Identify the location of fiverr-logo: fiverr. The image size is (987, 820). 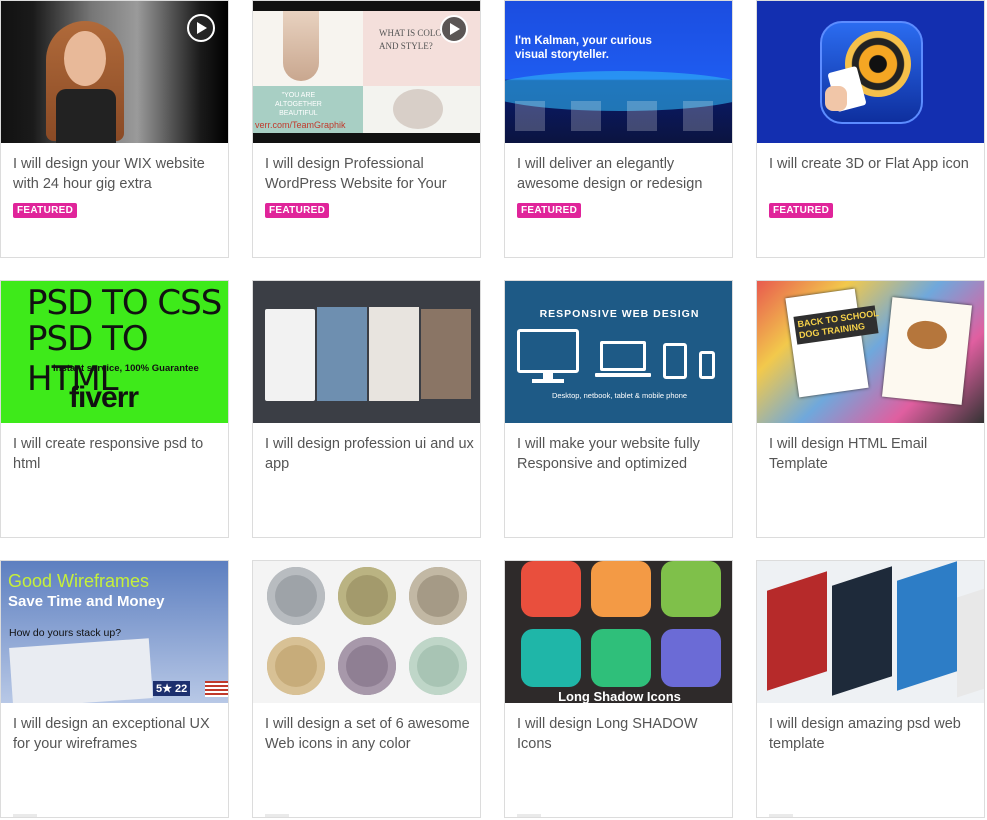
(104, 397).